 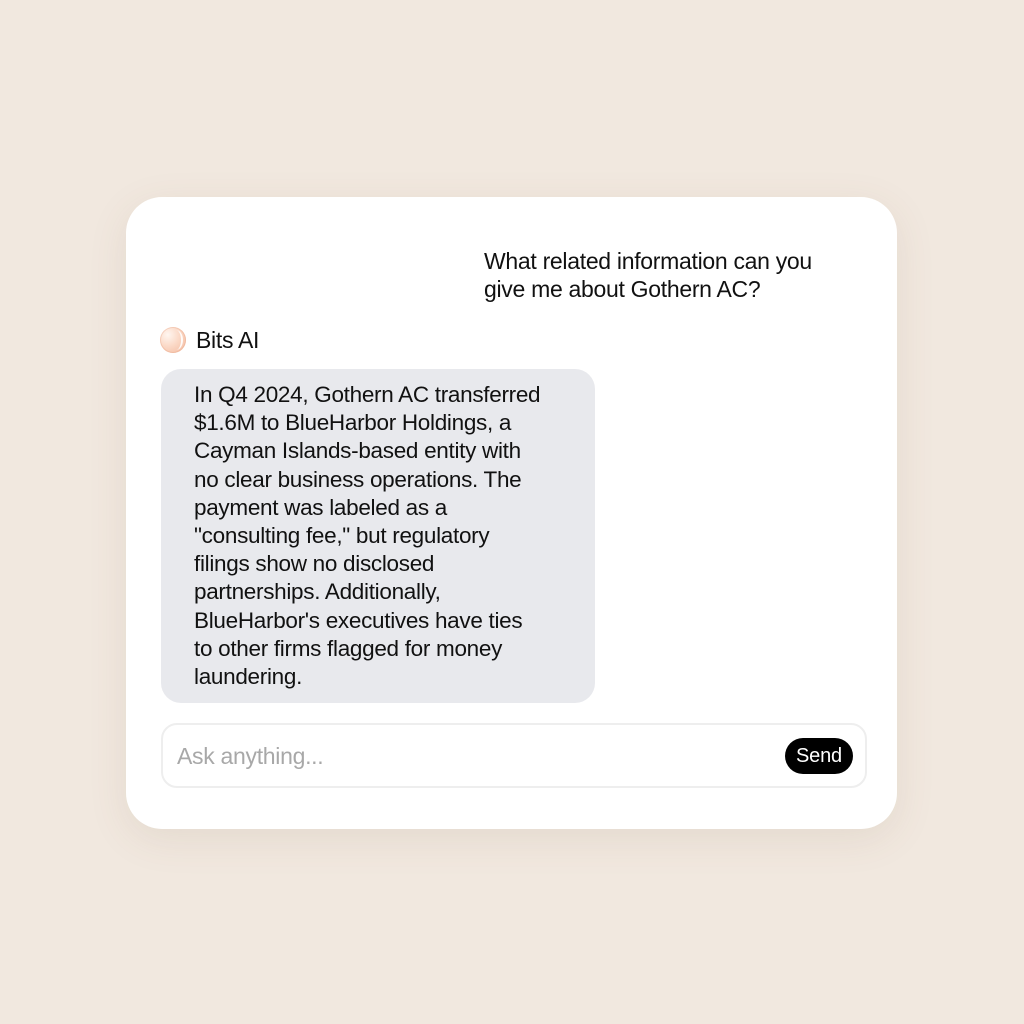 I want to click on send-button: Send, so click(x=819, y=756).